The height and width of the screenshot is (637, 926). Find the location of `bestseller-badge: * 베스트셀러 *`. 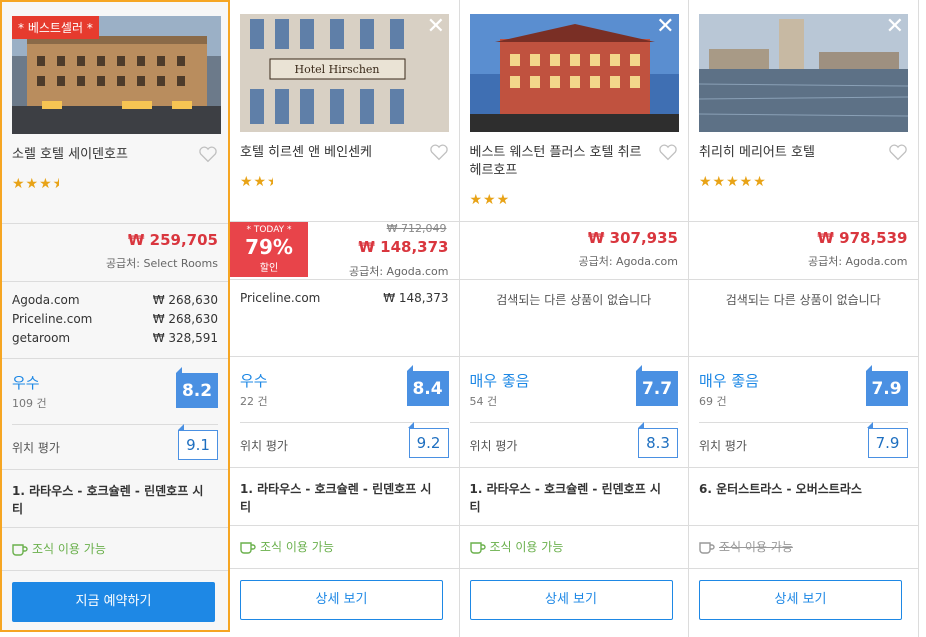

bestseller-badge: * 베스트셀러 * is located at coordinates (55, 27).